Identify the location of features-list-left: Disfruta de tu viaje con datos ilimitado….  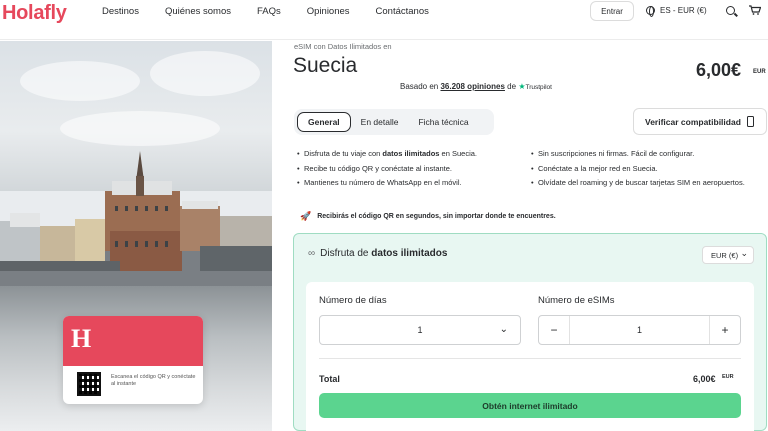
(412, 169).